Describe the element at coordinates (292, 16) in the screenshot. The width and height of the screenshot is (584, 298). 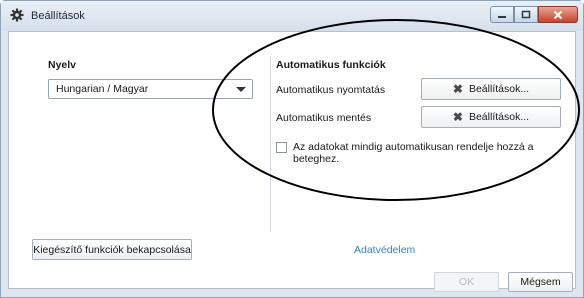
I see `title-bar: Beállítások` at that location.